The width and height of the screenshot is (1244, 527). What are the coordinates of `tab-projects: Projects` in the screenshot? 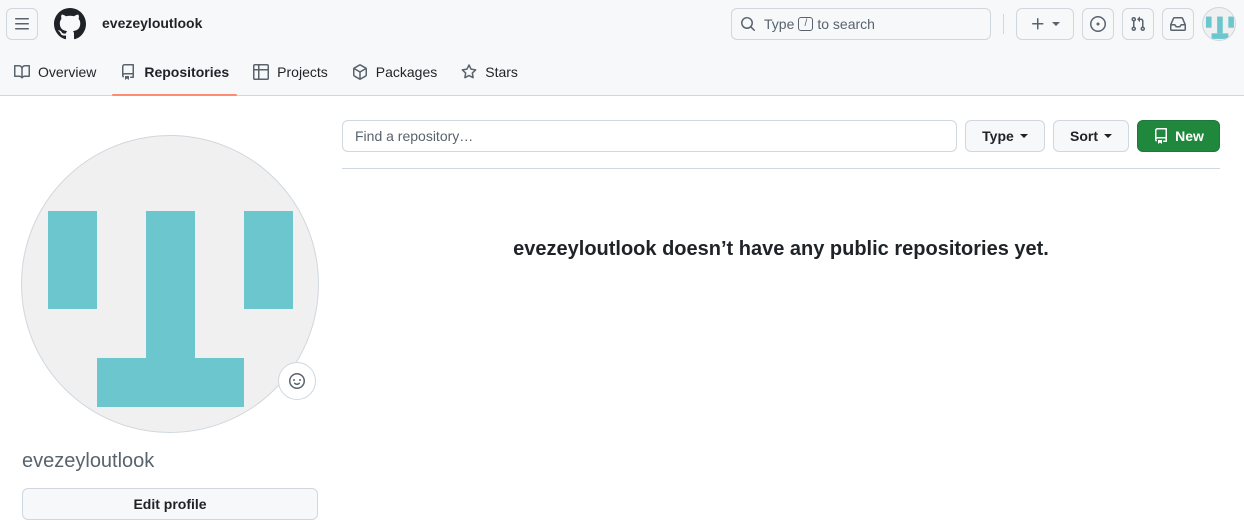 It's located at (290, 72).